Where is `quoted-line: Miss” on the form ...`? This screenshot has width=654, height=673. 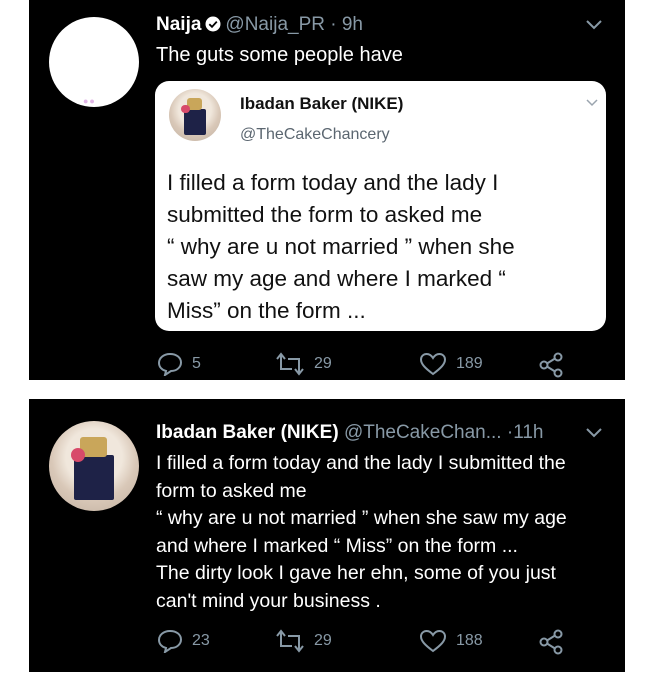
quoted-line: Miss” on the form ... is located at coordinates (266, 310).